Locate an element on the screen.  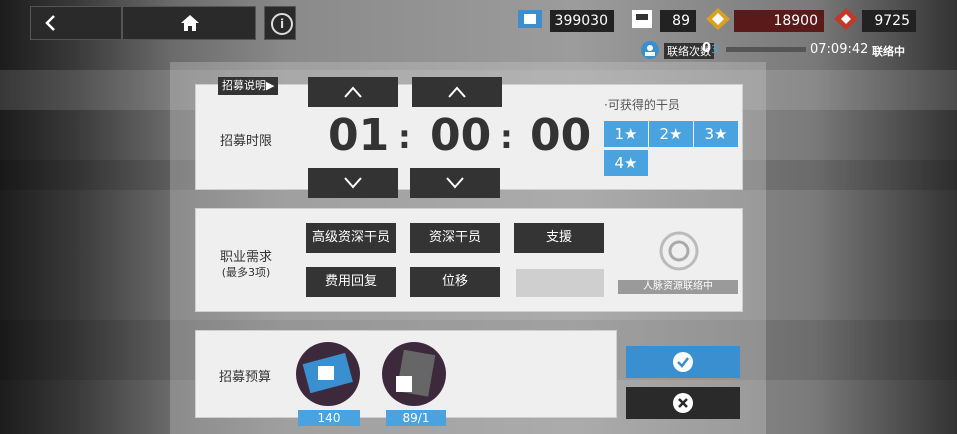
colon-1: : is located at coordinates (404, 137).